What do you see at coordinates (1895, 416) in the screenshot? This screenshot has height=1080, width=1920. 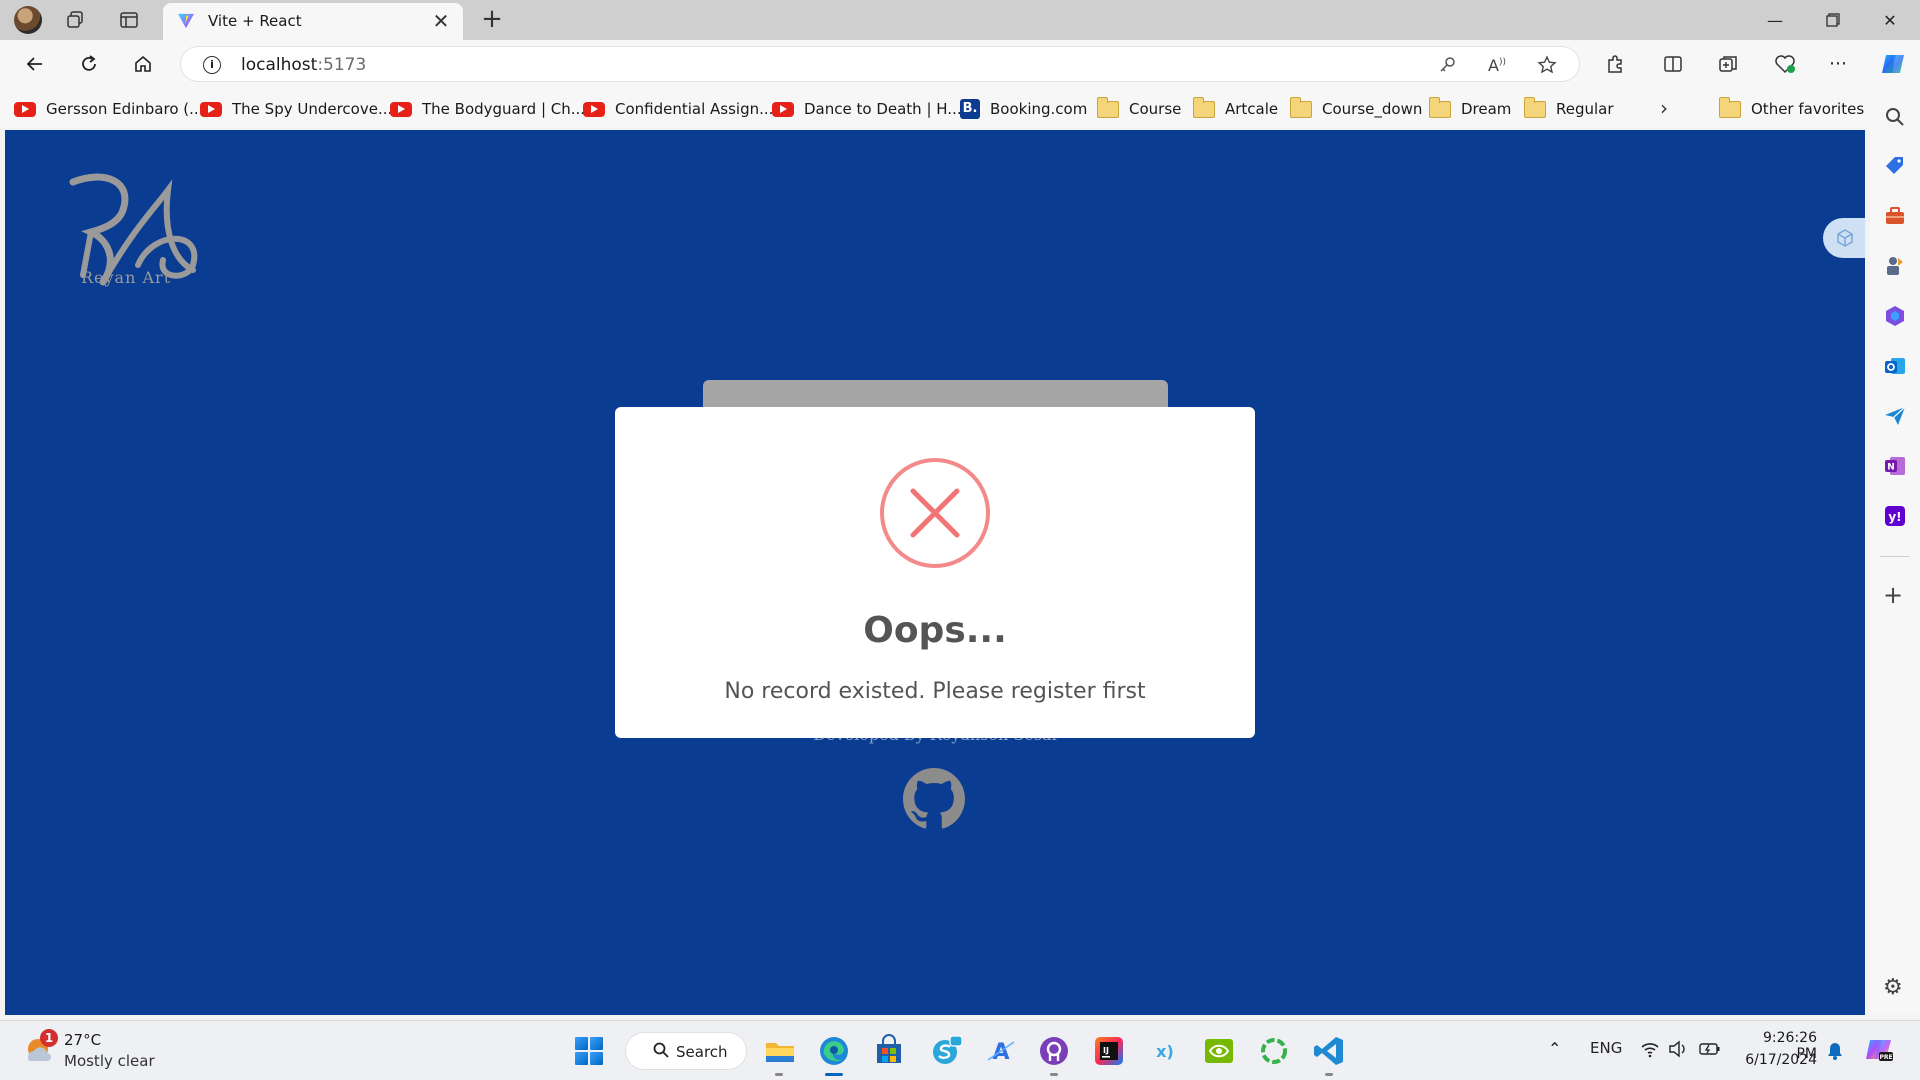 I see `send-icon` at bounding box center [1895, 416].